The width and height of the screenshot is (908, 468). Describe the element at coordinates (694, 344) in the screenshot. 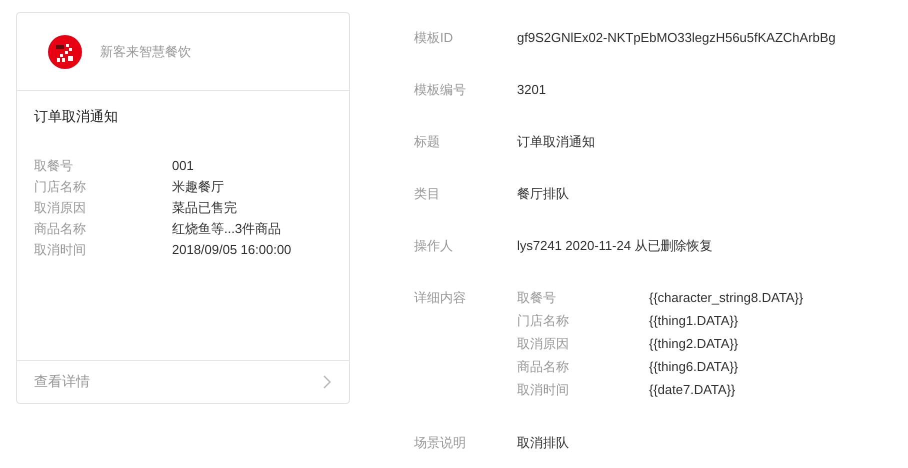

I see `detail-value: {{thing2.DATA}}` at that location.